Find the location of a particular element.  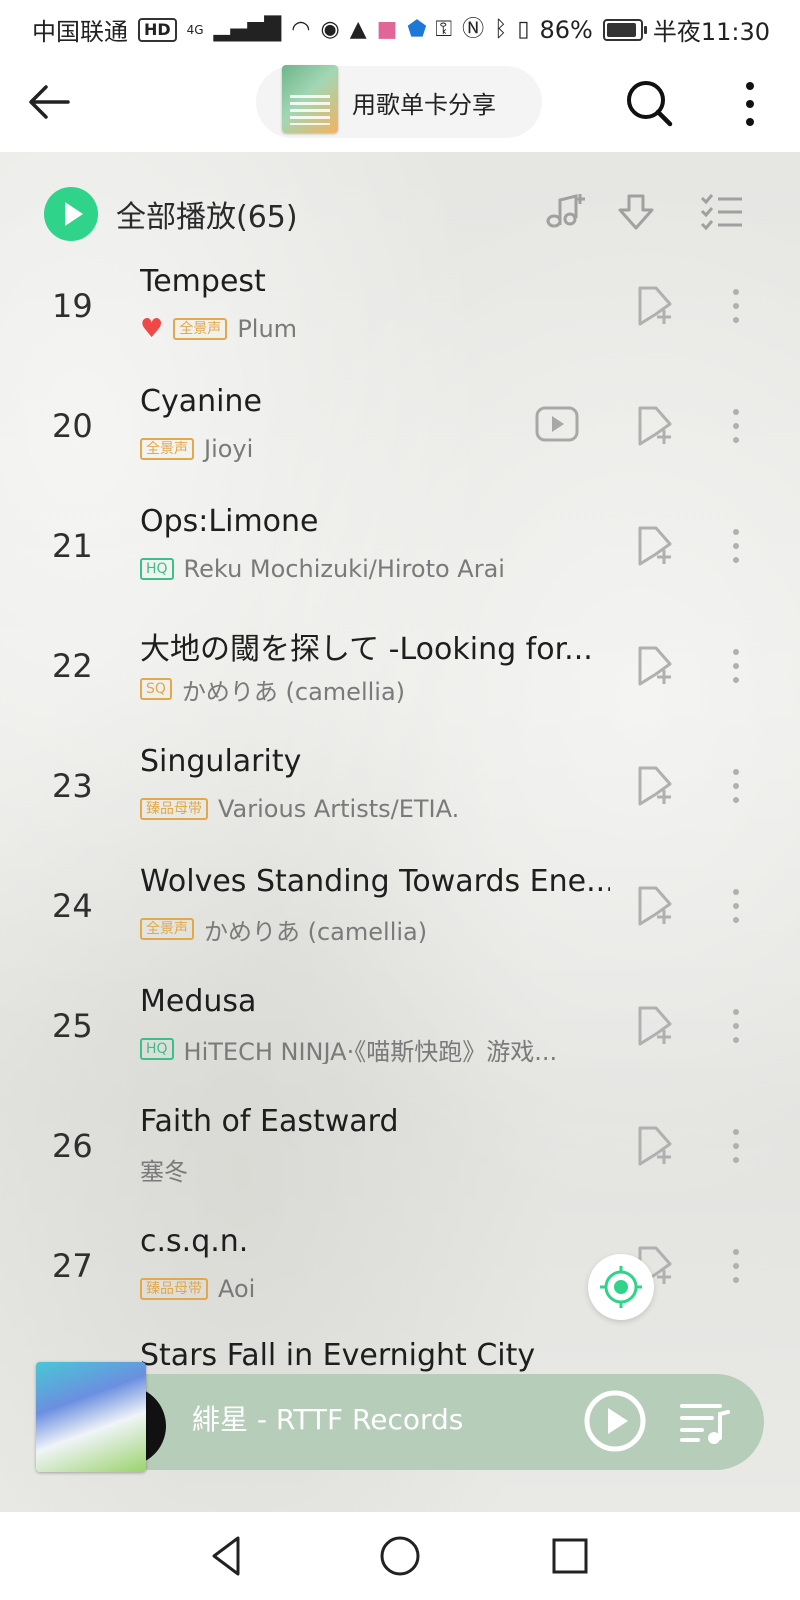

track-row: 21 Ops:Limone HQ Reku Mochizuki/Hiroto Arai is located at coordinates (400, 546).